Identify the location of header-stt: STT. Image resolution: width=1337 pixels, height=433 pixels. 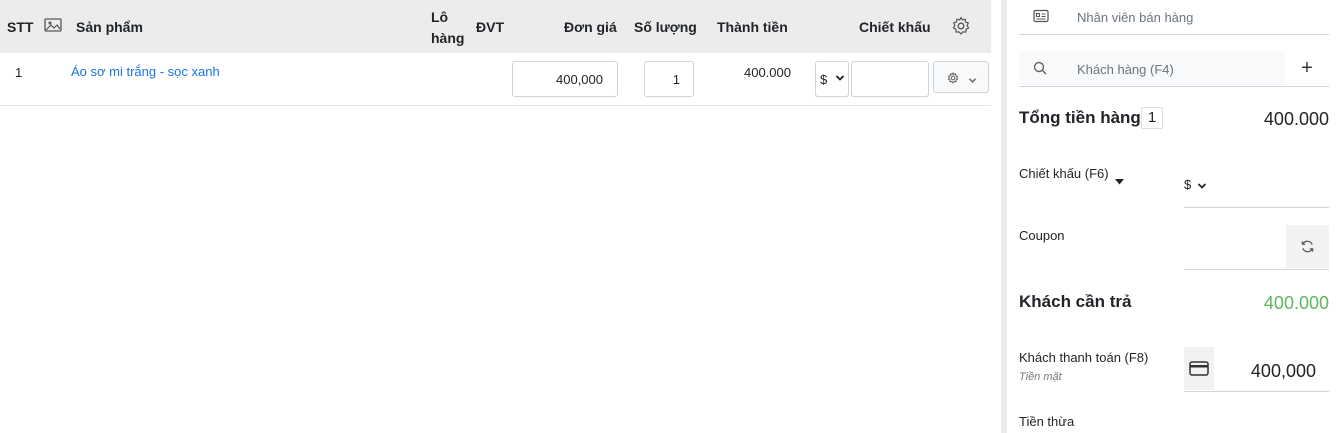
(20, 27).